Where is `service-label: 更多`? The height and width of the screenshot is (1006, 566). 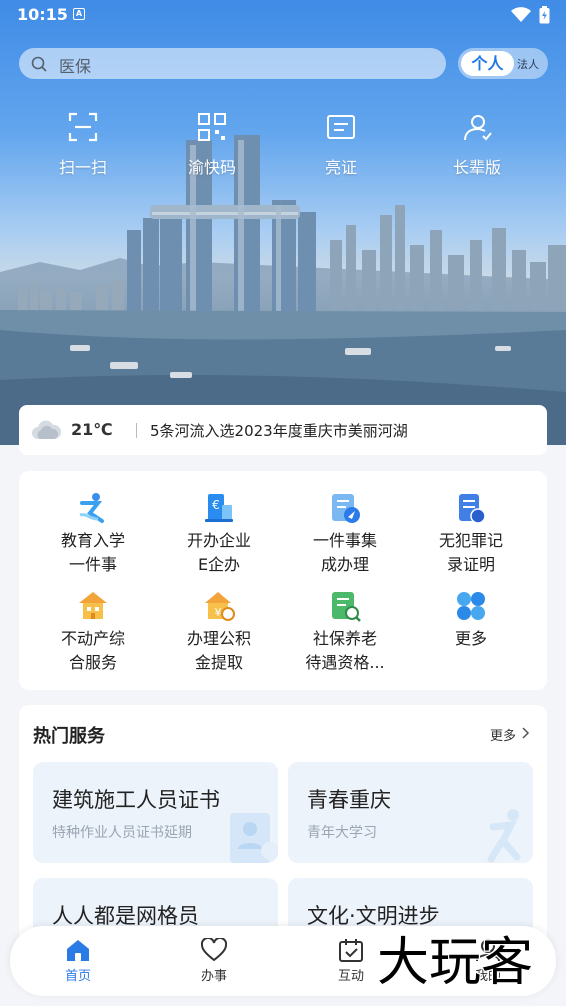 service-label: 更多 is located at coordinates (470, 638).